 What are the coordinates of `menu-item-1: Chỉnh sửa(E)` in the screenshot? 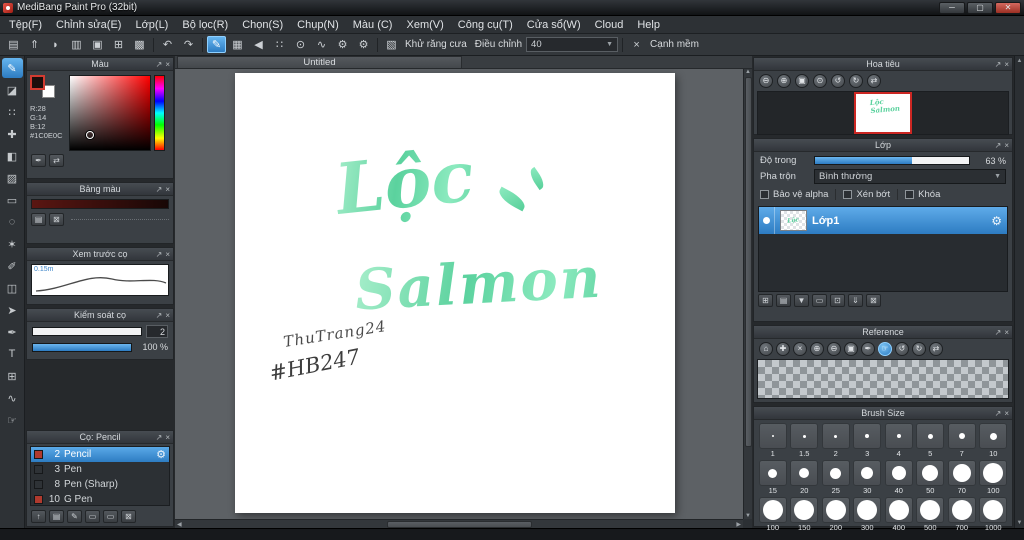 It's located at (88, 25).